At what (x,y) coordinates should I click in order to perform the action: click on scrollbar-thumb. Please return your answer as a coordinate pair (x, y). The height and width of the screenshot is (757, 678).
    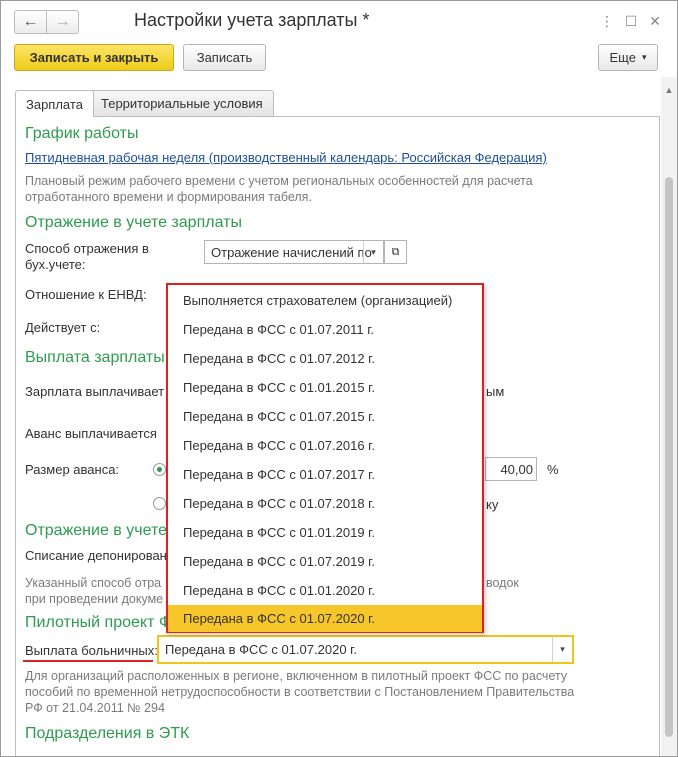
    Looking at the image, I should click on (669, 457).